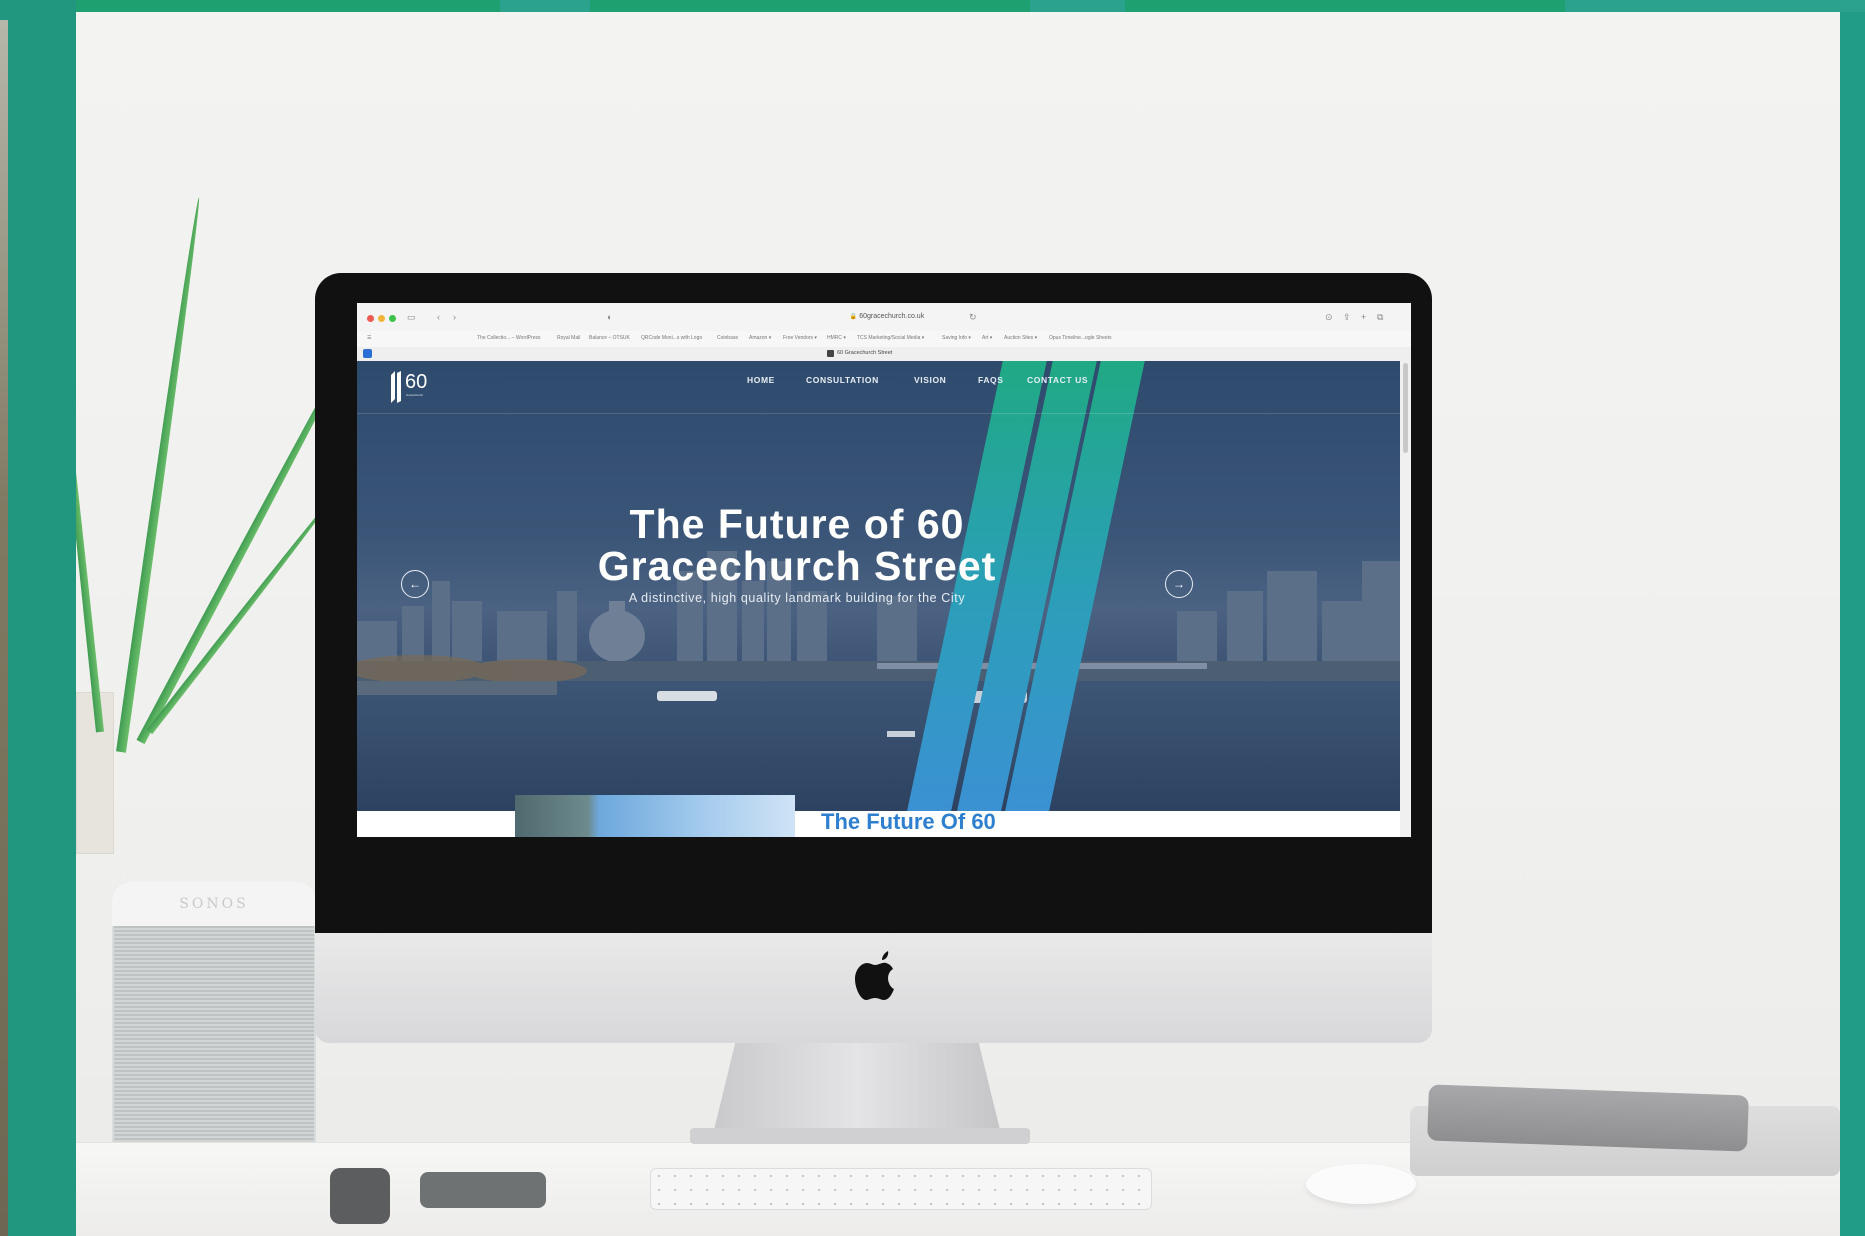 Image resolution: width=1865 pixels, height=1236 pixels. Describe the element at coordinates (214, 1027) in the screenshot. I see `sonos-speaker: SONOS` at that location.